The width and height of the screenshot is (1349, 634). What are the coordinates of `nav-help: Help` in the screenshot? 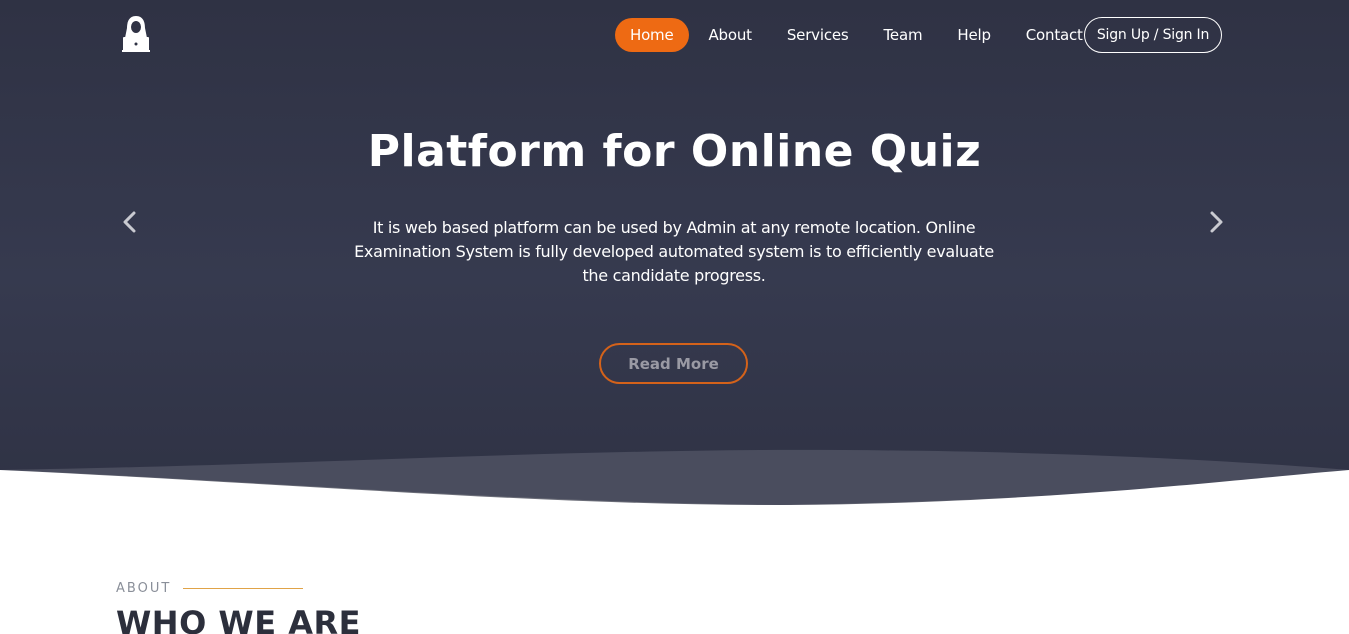 It's located at (973, 35).